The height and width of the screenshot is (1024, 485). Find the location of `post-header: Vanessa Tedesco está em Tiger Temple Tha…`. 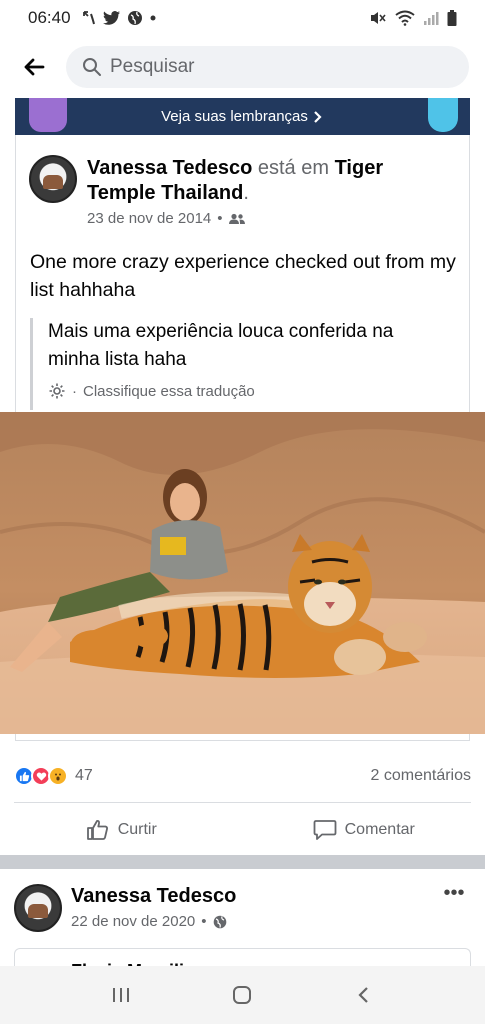

post-header: Vanessa Tedesco está em Tiger Temple Tha… is located at coordinates (272, 181).